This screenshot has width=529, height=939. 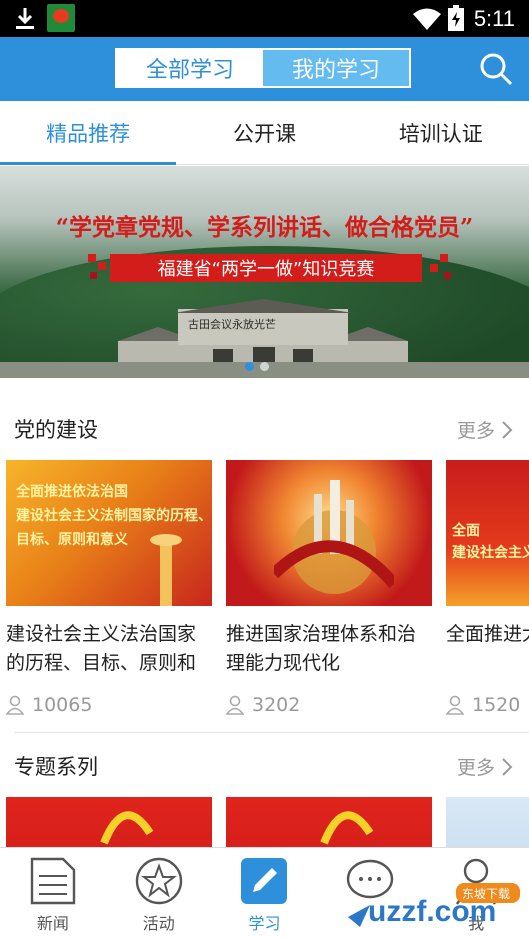 What do you see at coordinates (487, 634) in the screenshot?
I see `course-title: 全面推进大任务` at bounding box center [487, 634].